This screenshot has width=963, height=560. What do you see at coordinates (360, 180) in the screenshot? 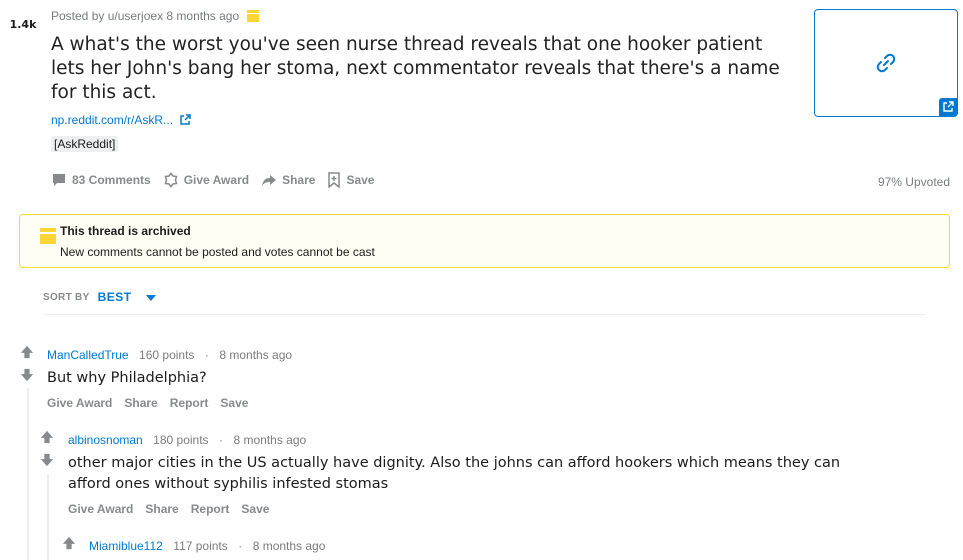
I see `save-label: Save` at bounding box center [360, 180].